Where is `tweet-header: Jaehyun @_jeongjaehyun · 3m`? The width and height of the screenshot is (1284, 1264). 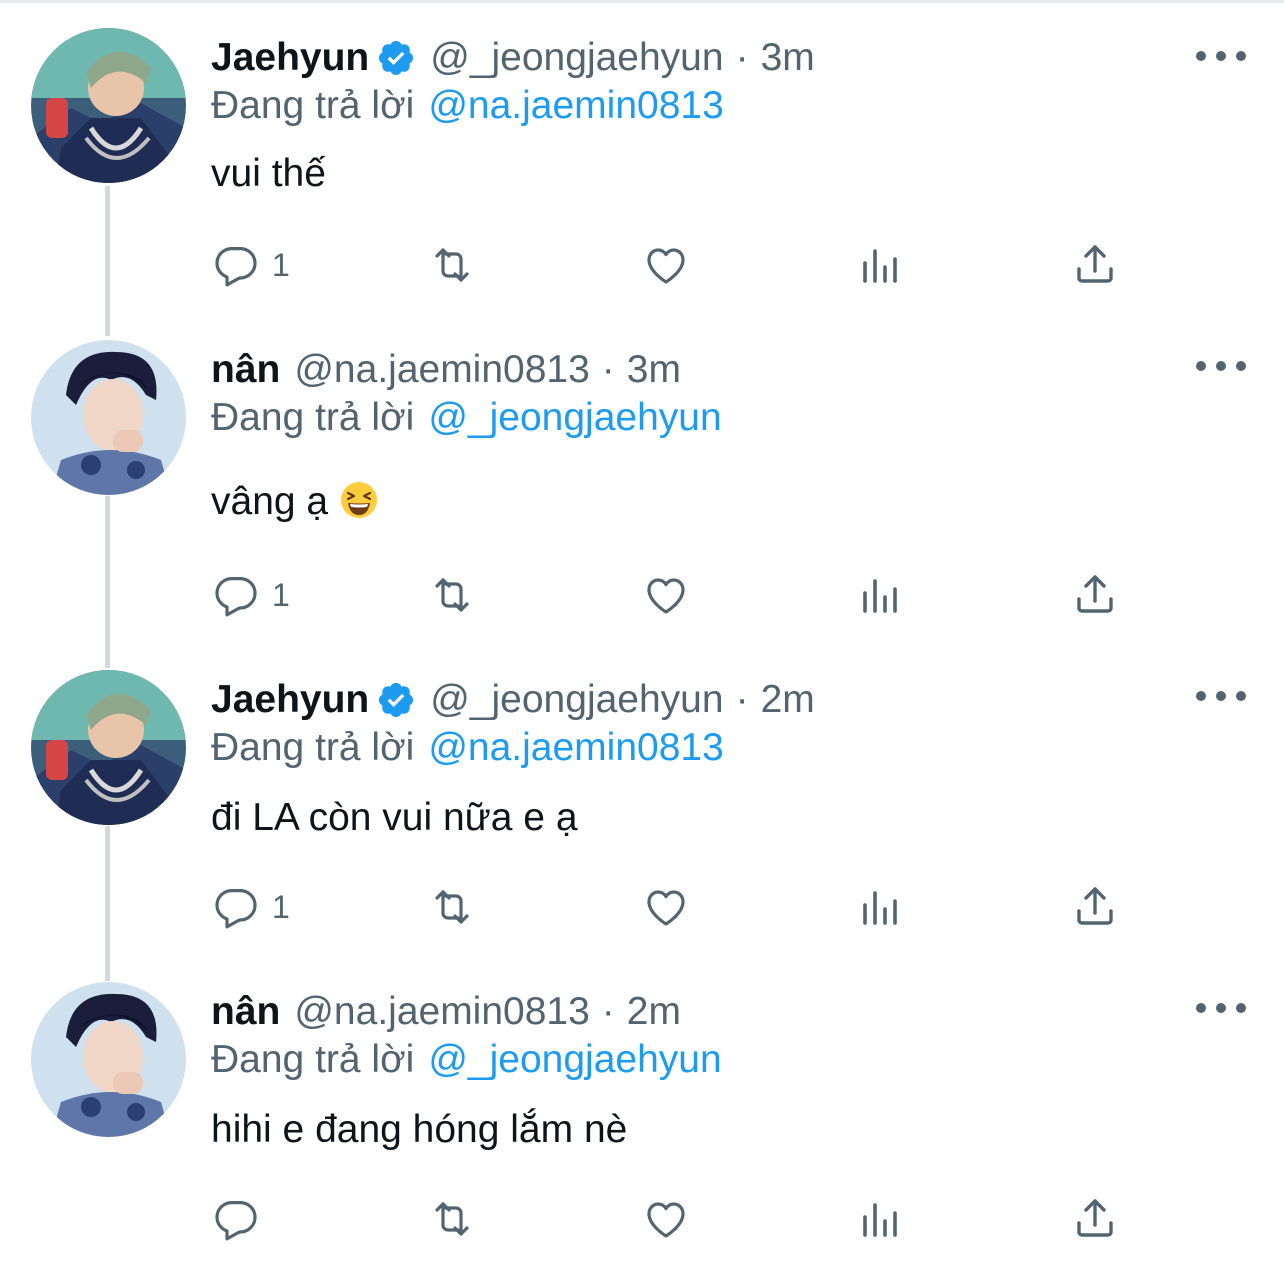 tweet-header: Jaehyun @_jeongjaehyun · 3m is located at coordinates (513, 58).